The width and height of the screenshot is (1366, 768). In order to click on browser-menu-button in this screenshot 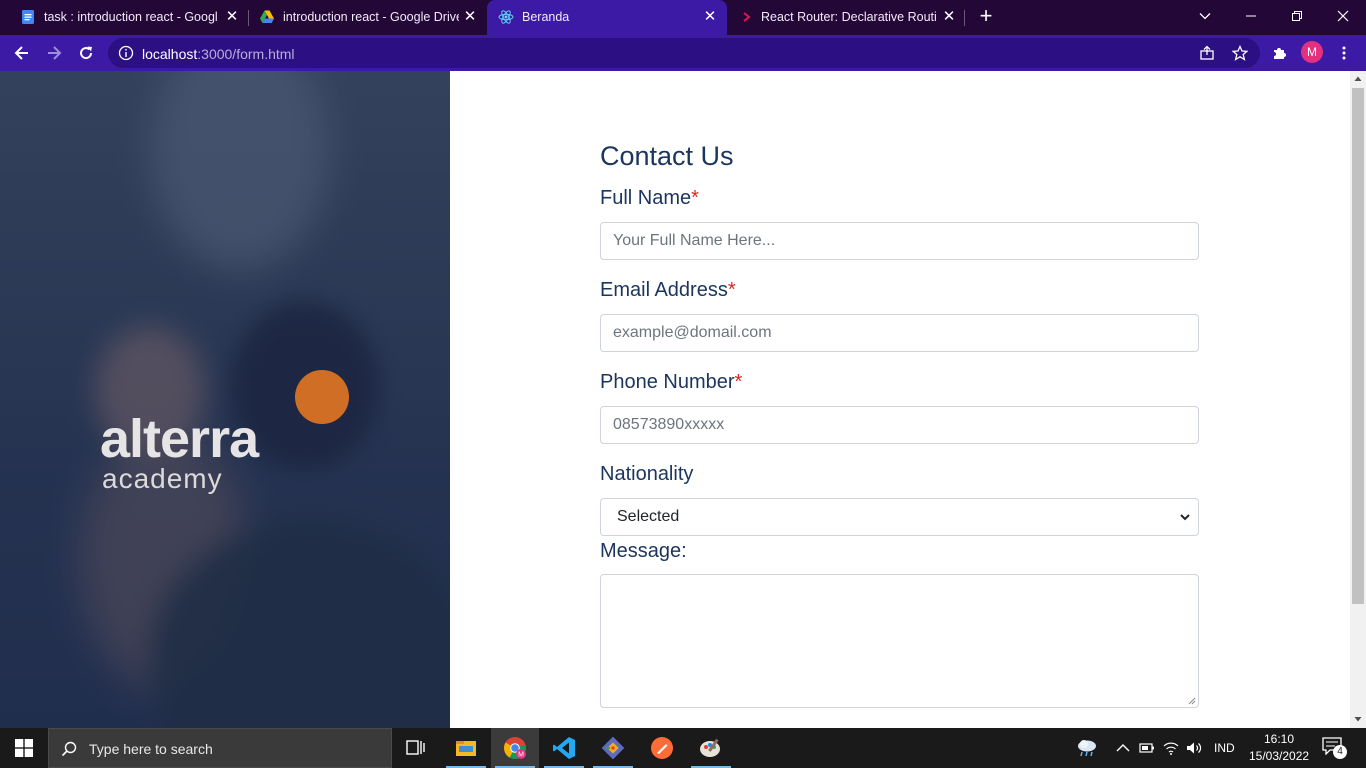, I will do `click(1344, 53)`.